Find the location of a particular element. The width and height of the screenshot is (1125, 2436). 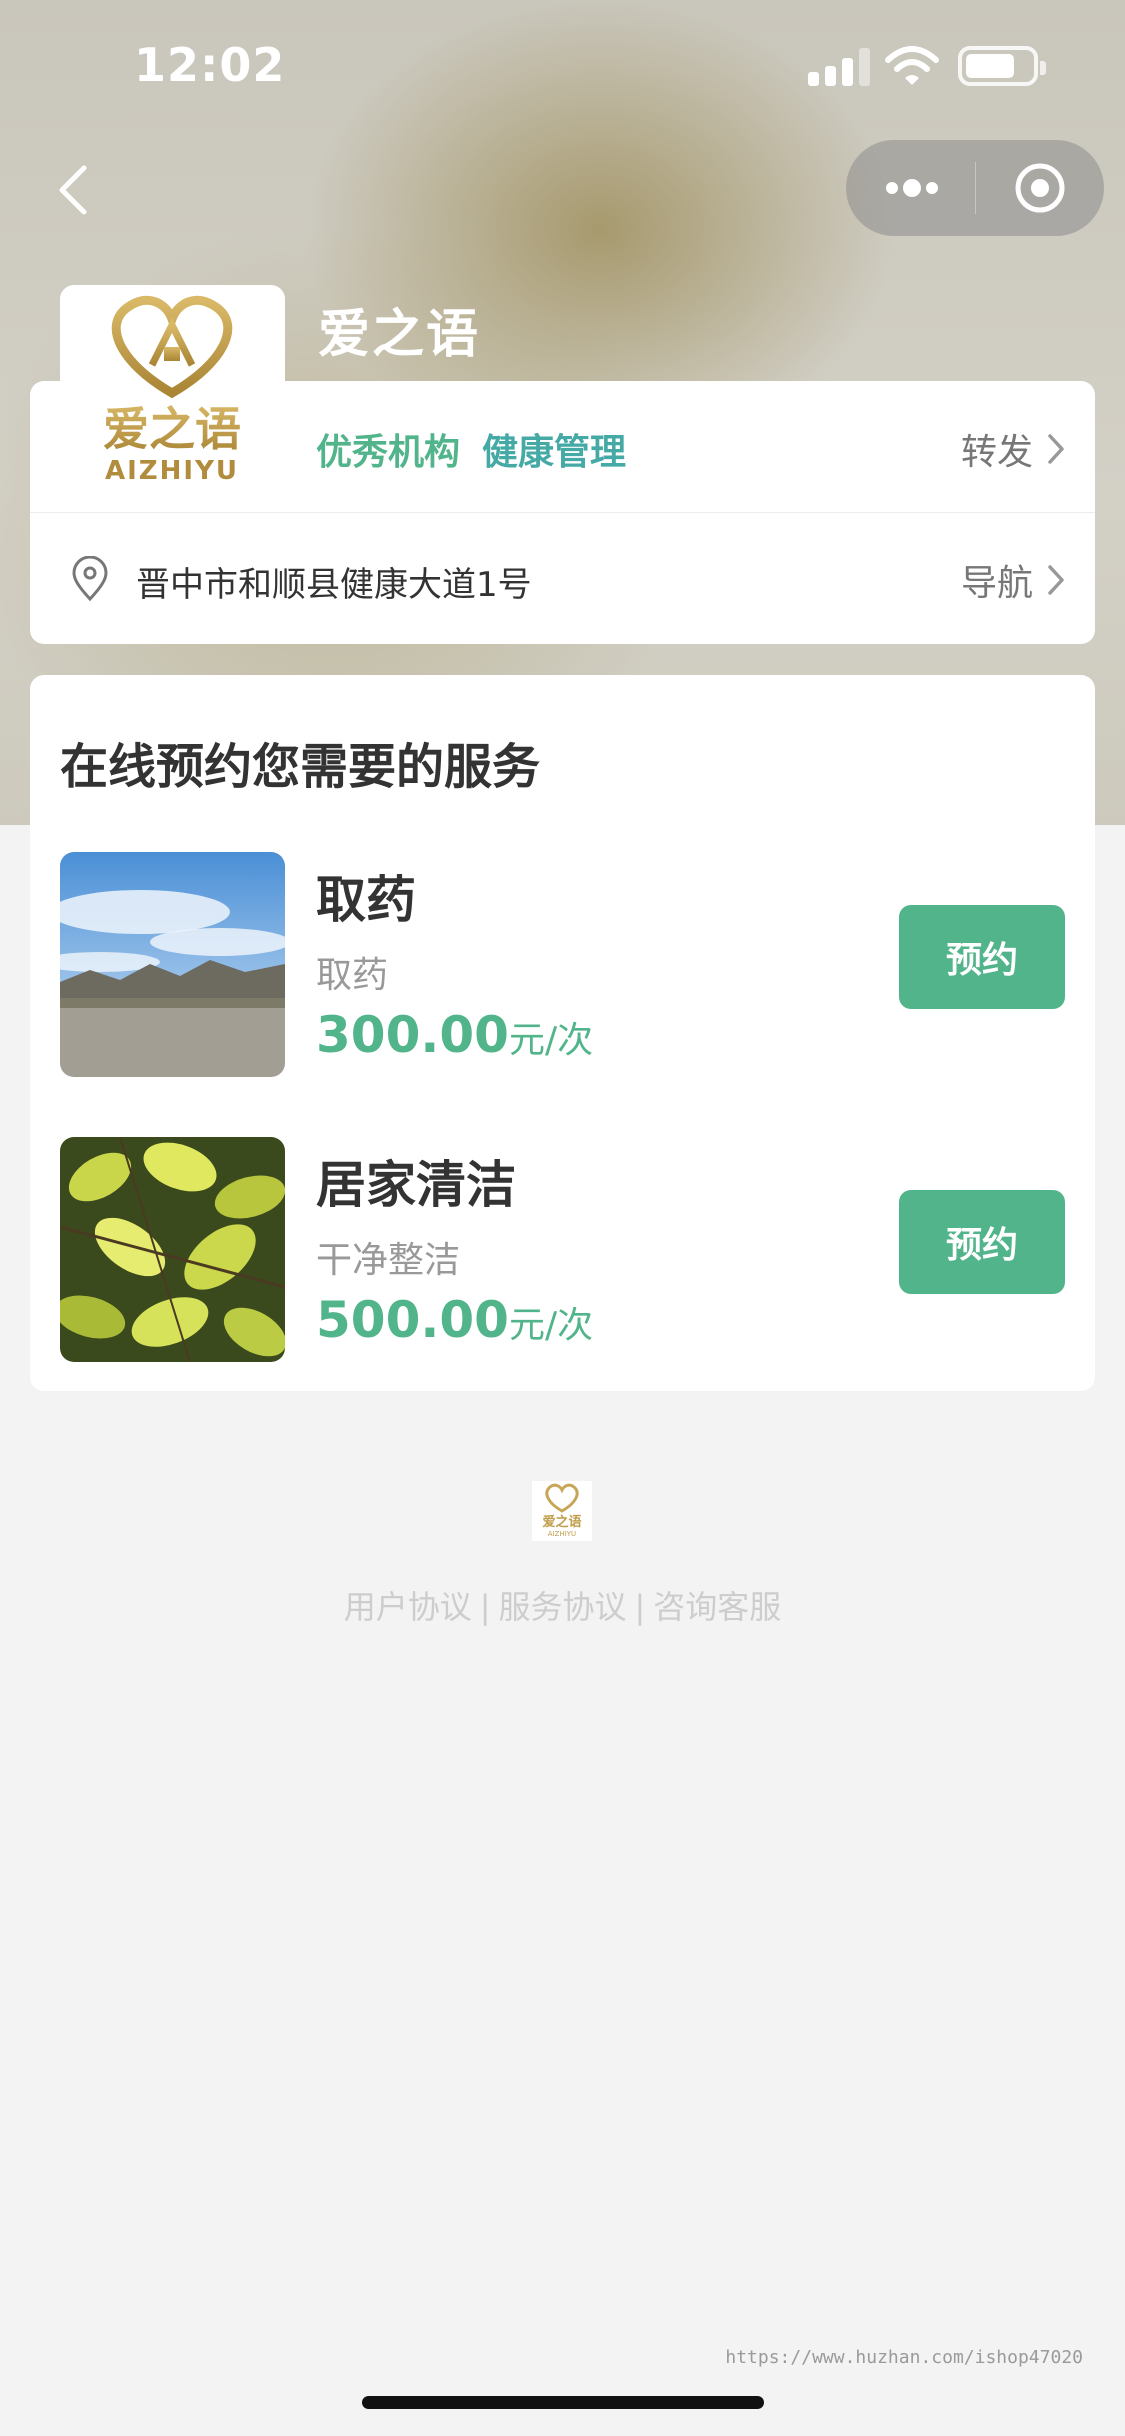

footer-links: 用户协议 | 服务协议 | 咨询客服 is located at coordinates (562, 1605).